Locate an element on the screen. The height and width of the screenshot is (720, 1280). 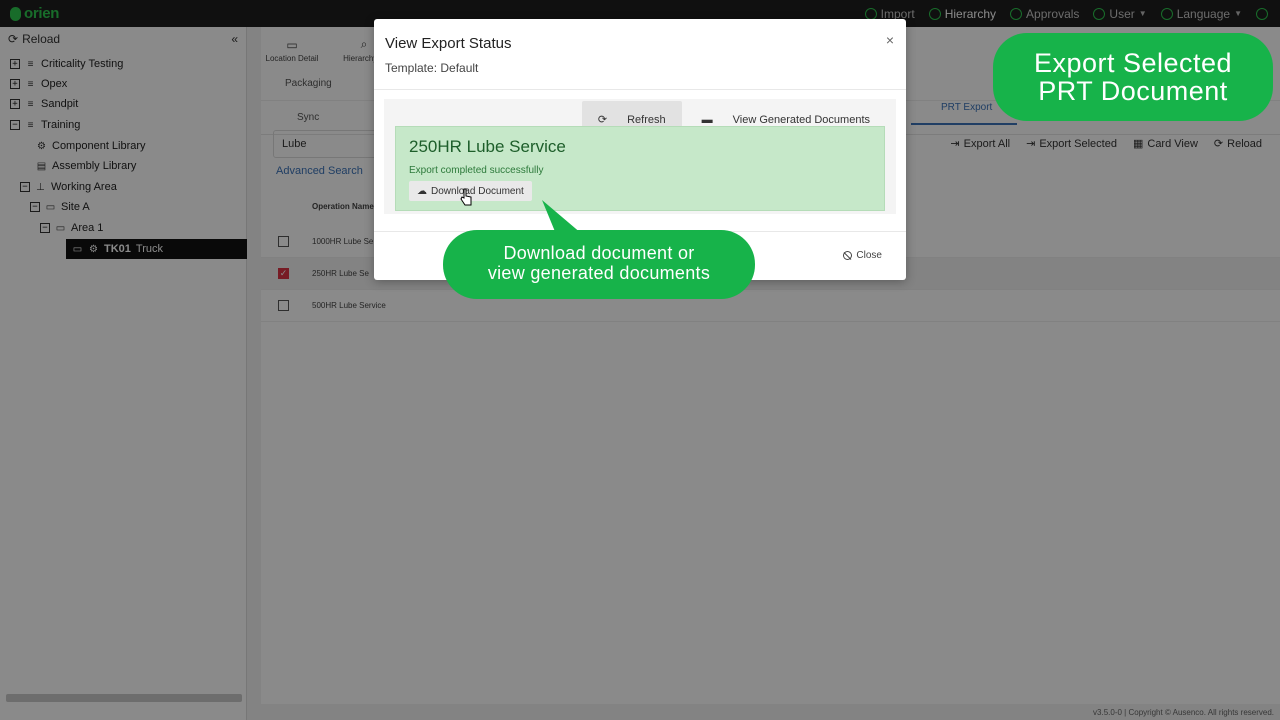
download-label: Download Document is located at coordinates (477, 191).